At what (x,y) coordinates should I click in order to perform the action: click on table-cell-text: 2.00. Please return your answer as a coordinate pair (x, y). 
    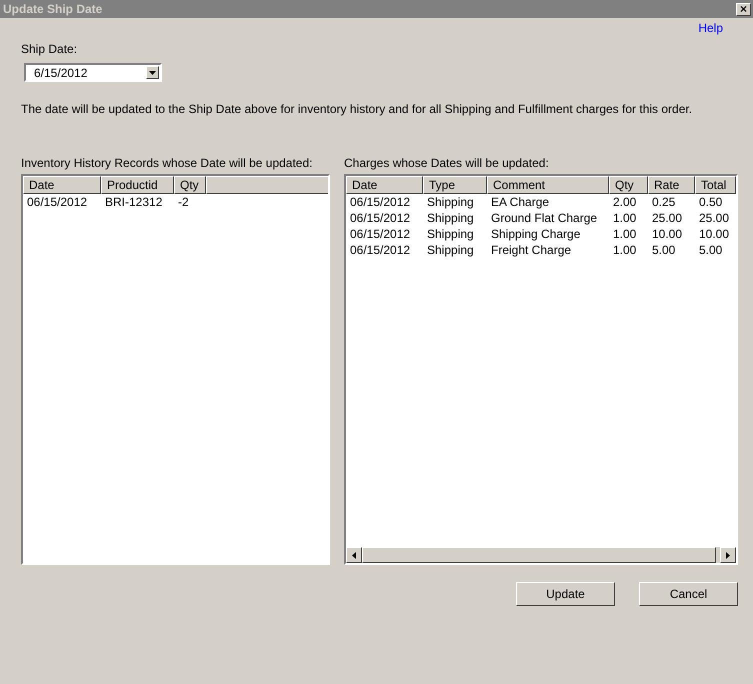
    Looking at the image, I should click on (625, 202).